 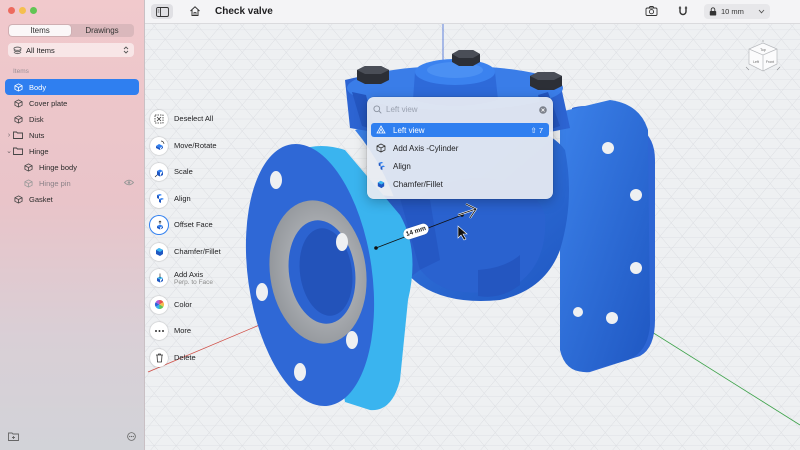 What do you see at coordinates (377, 109) in the screenshot?
I see `search-icon` at bounding box center [377, 109].